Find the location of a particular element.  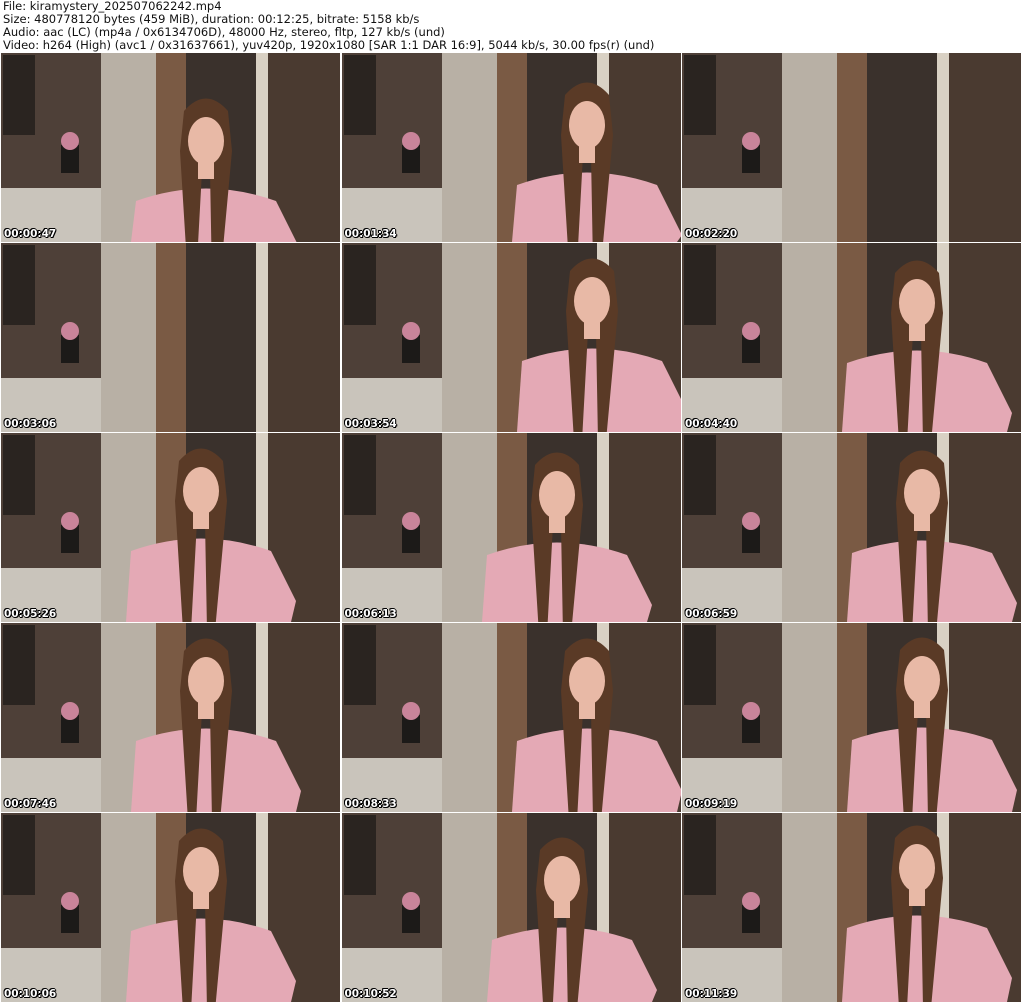

frame-timestamp: 00:02:20 is located at coordinates (711, 234).